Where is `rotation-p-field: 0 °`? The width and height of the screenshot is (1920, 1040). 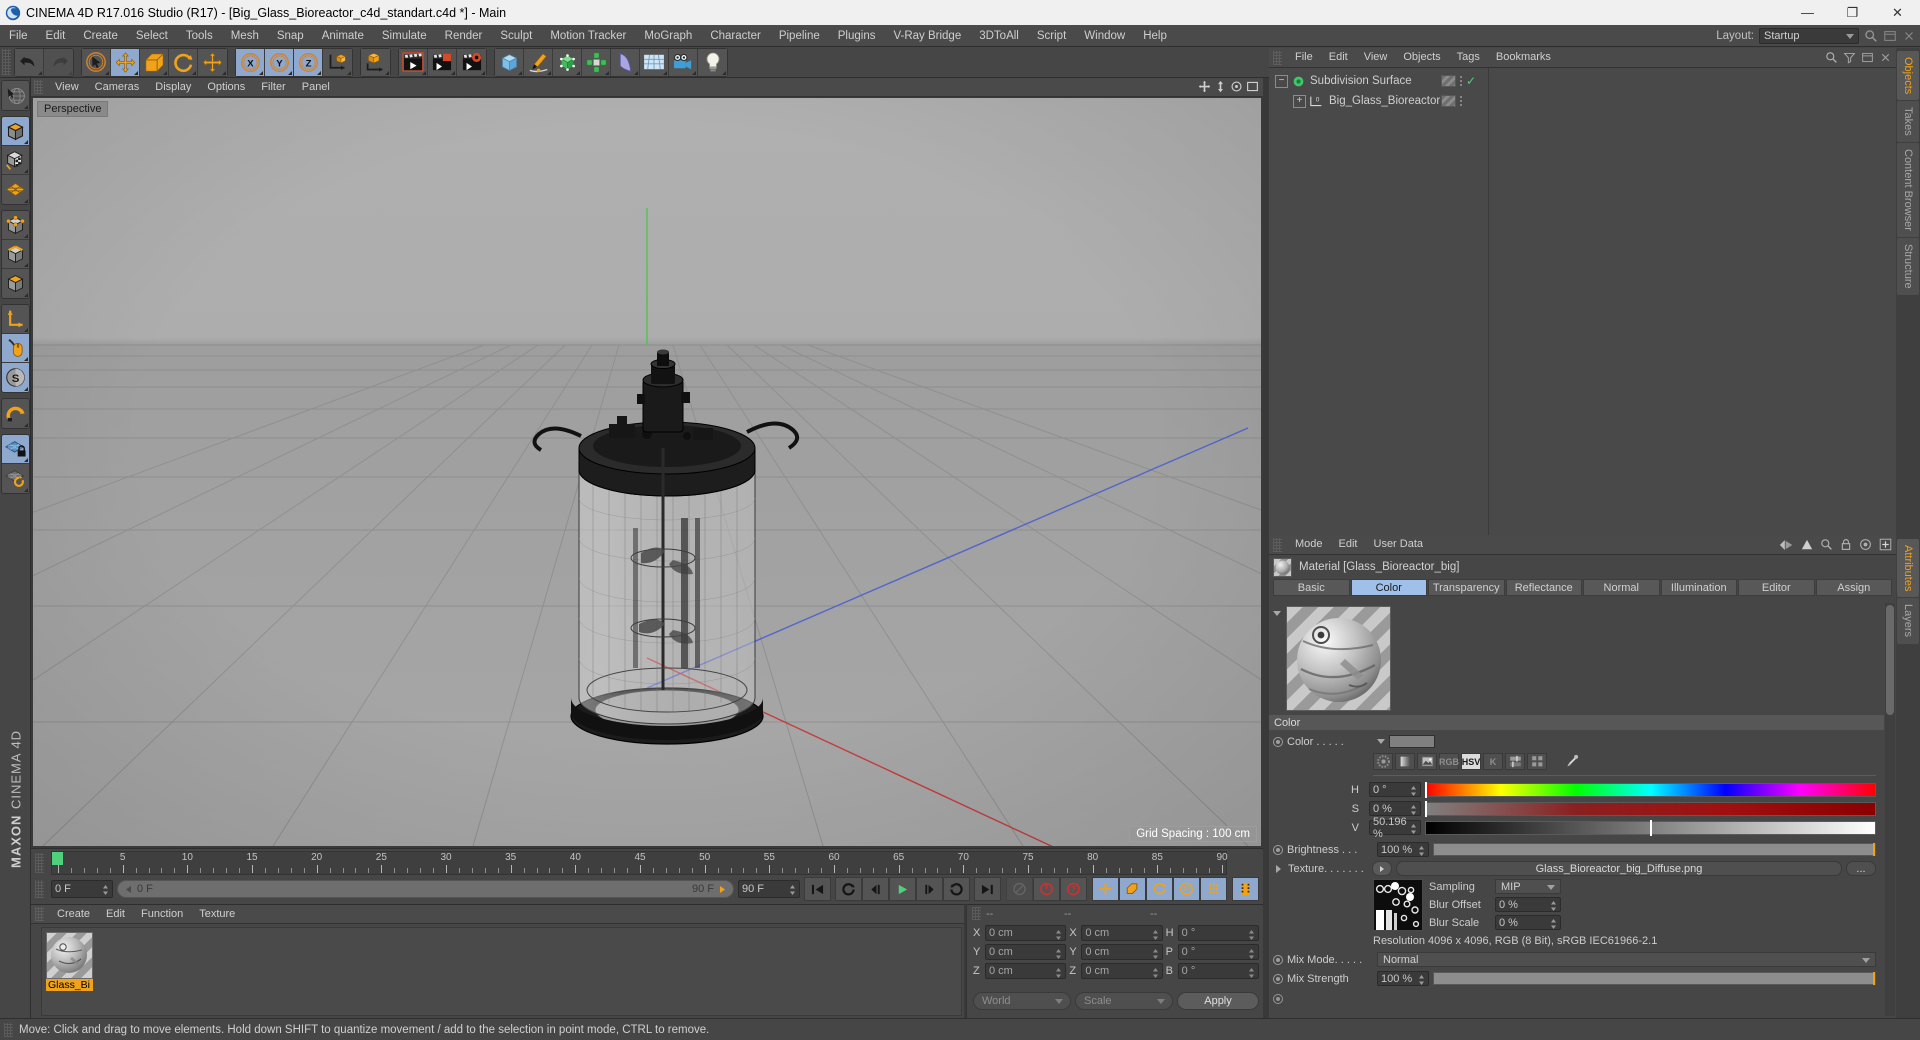
rotation-p-field: 0 ° is located at coordinates (1218, 952).